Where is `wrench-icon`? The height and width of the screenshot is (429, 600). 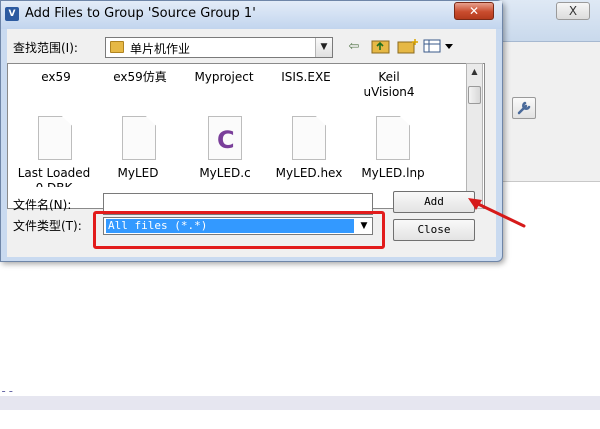
wrench-icon is located at coordinates (524, 108).